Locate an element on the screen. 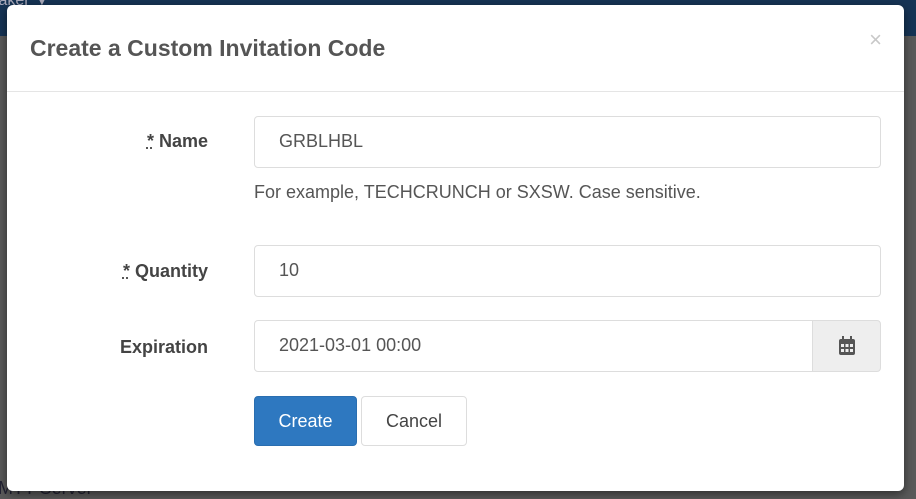 The image size is (916, 499). create-button: Create is located at coordinates (305, 421).